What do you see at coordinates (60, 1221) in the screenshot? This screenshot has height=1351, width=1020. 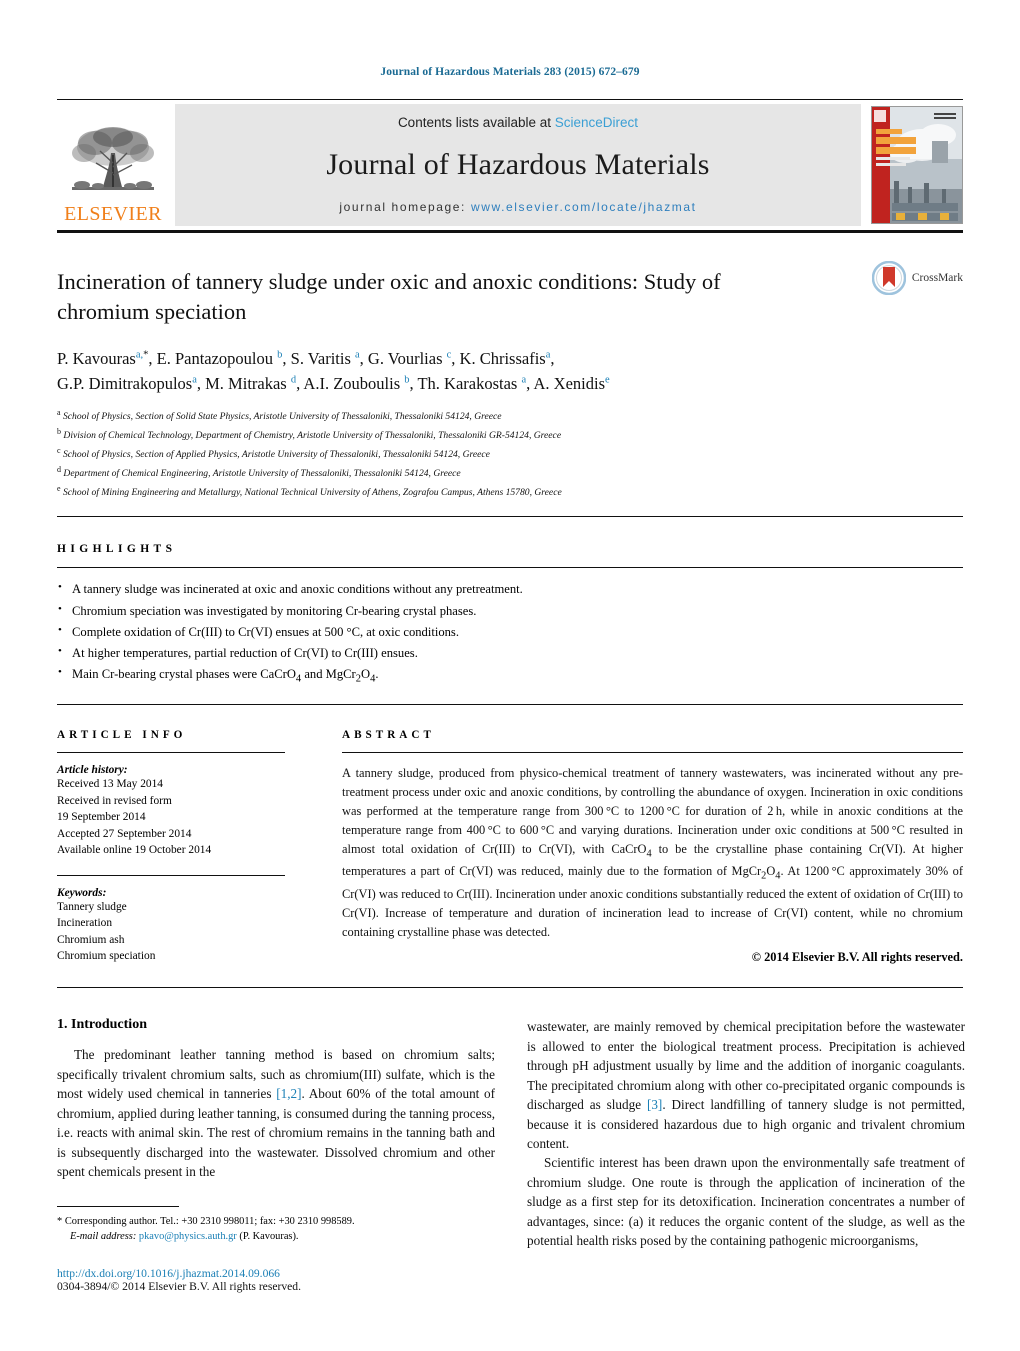 I see `corresponding-star: *` at bounding box center [60, 1221].